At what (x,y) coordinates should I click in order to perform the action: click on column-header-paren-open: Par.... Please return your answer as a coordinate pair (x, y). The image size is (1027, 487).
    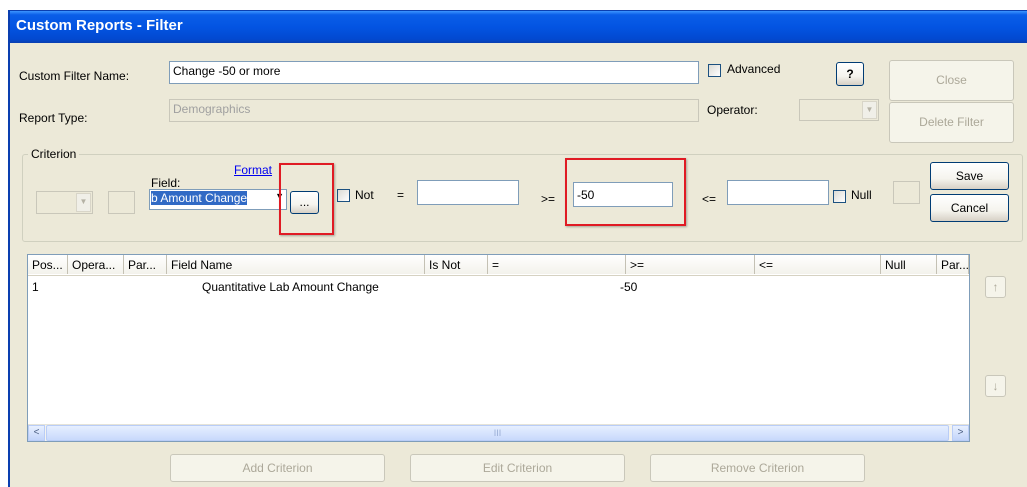
    Looking at the image, I should click on (145, 264).